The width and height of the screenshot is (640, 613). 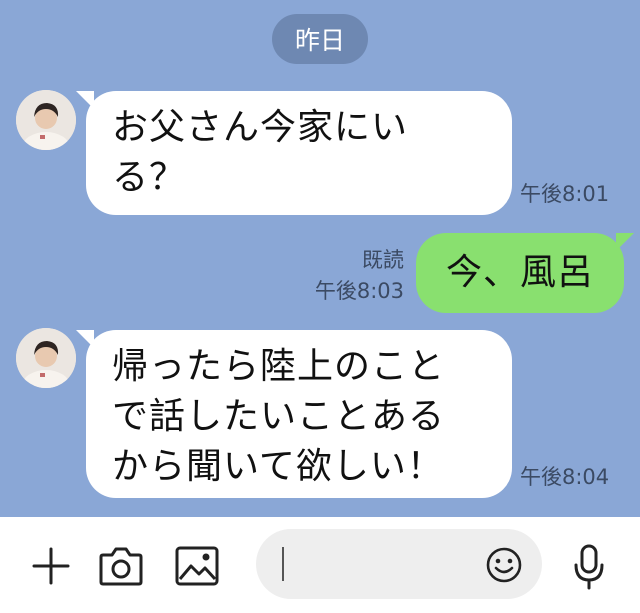 What do you see at coordinates (520, 272) in the screenshot?
I see `message-text: 今、風呂` at bounding box center [520, 272].